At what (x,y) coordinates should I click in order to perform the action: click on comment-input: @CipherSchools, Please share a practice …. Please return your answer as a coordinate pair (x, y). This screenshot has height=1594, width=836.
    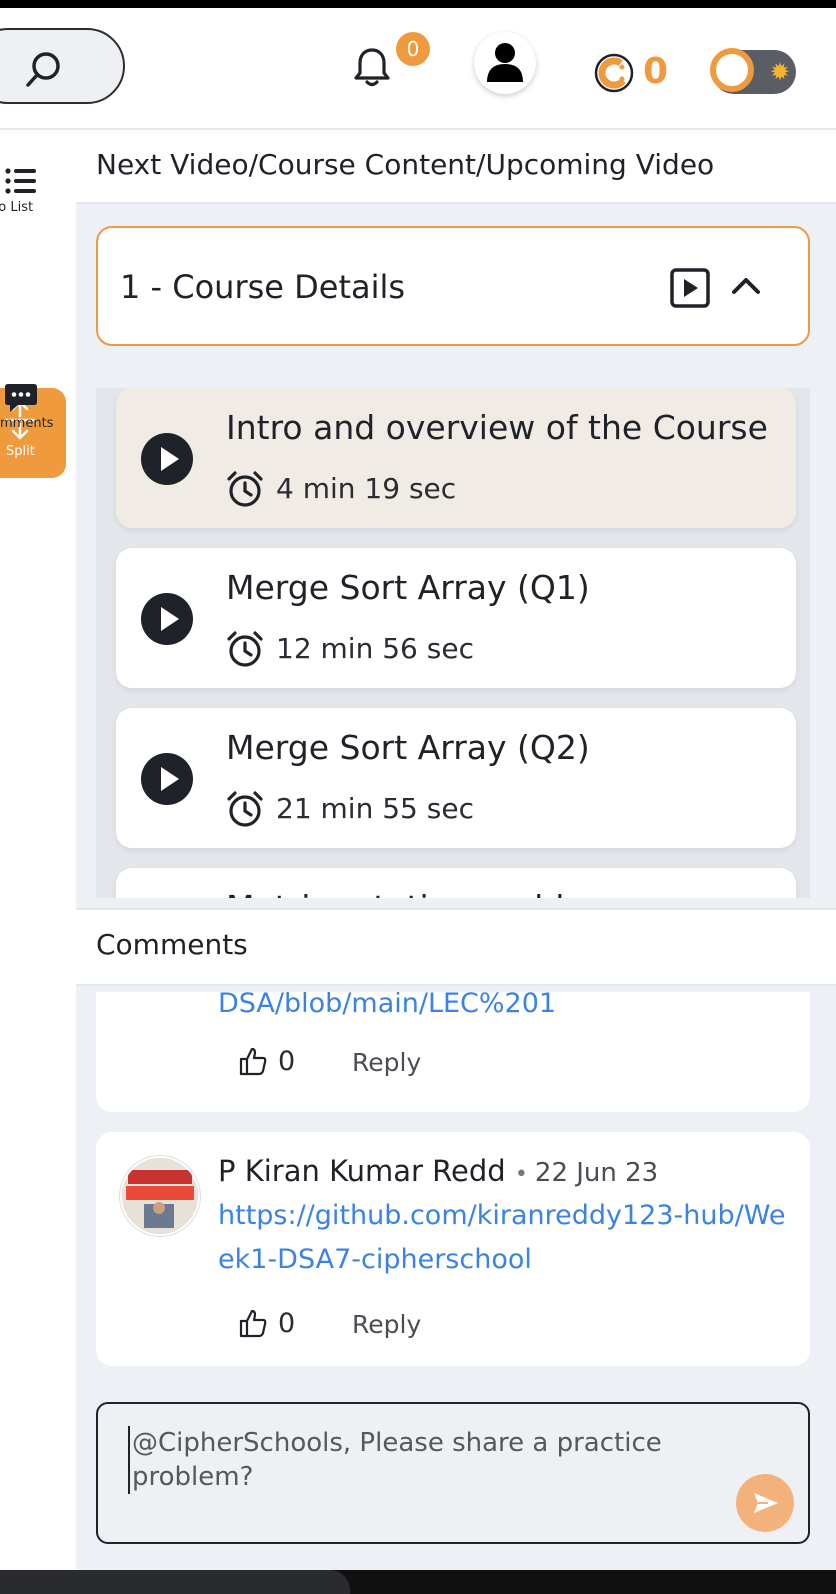
    Looking at the image, I should click on (453, 1473).